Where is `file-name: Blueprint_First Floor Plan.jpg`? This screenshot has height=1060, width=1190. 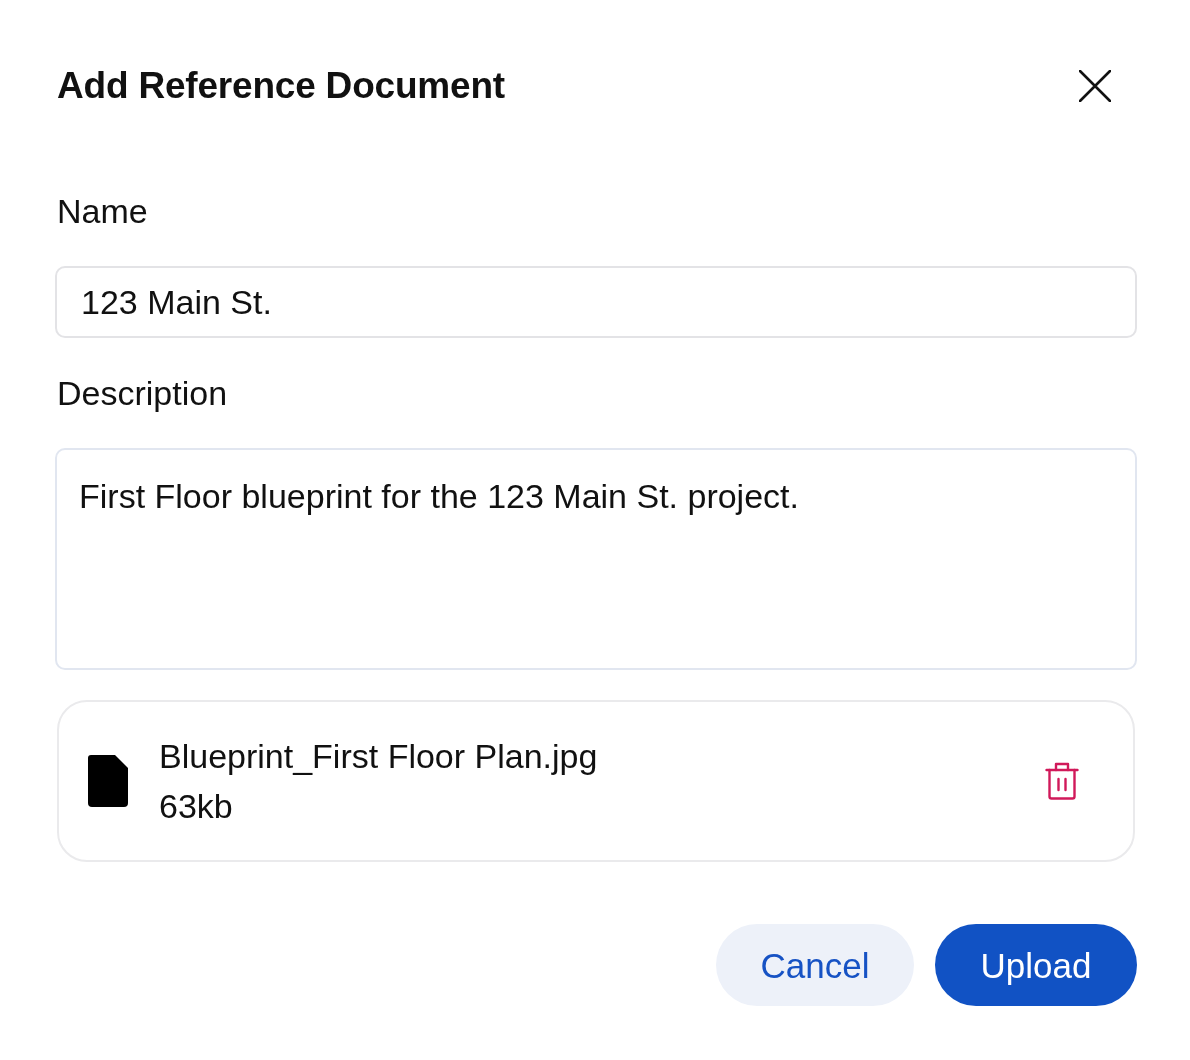 file-name: Blueprint_First Floor Plan.jpg is located at coordinates (379, 756).